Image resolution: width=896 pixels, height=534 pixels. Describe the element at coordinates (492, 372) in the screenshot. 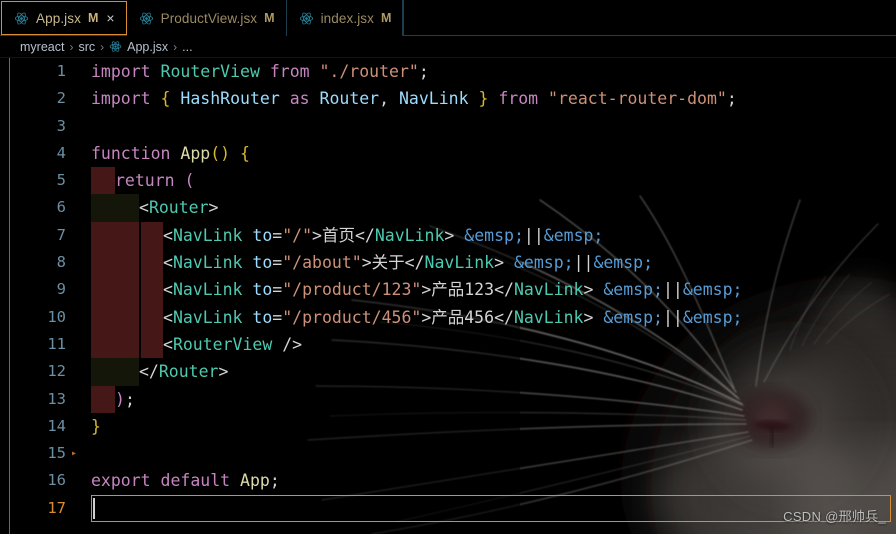

I see `code-text: </Router>` at that location.